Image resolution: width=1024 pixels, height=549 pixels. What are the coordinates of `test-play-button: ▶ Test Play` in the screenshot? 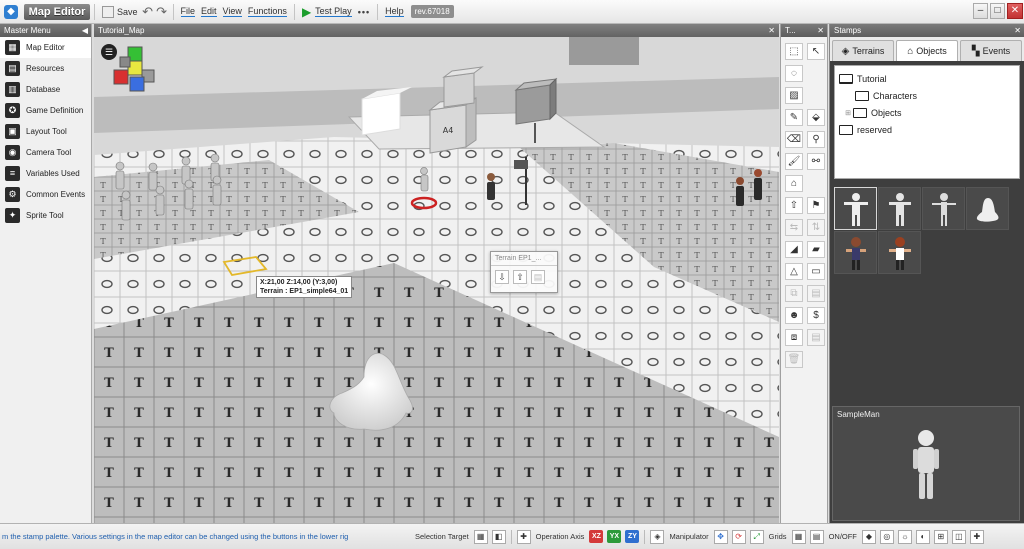 It's located at (327, 12).